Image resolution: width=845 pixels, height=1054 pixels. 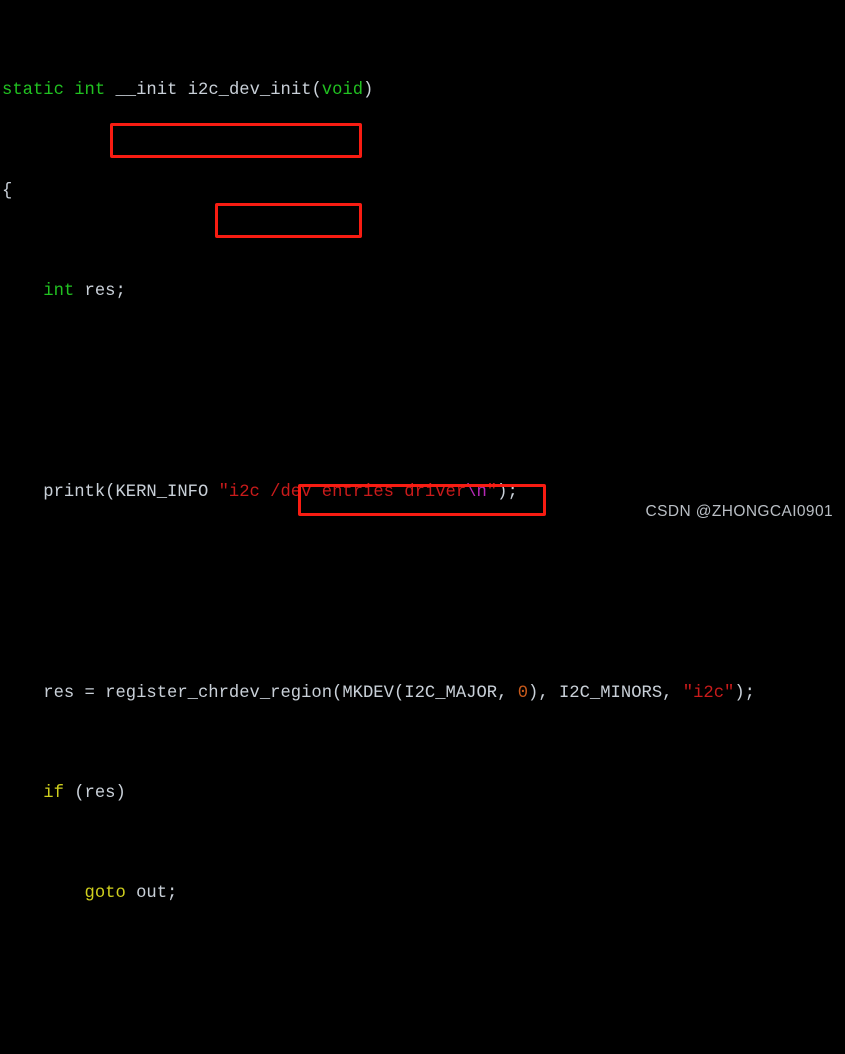 What do you see at coordinates (378, 793) in the screenshot?
I see `code-line: if (res)` at bounding box center [378, 793].